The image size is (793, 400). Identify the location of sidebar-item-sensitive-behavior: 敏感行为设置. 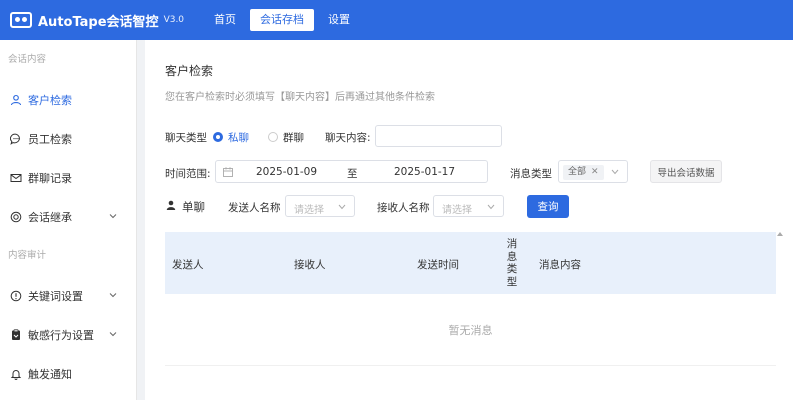
(68, 334).